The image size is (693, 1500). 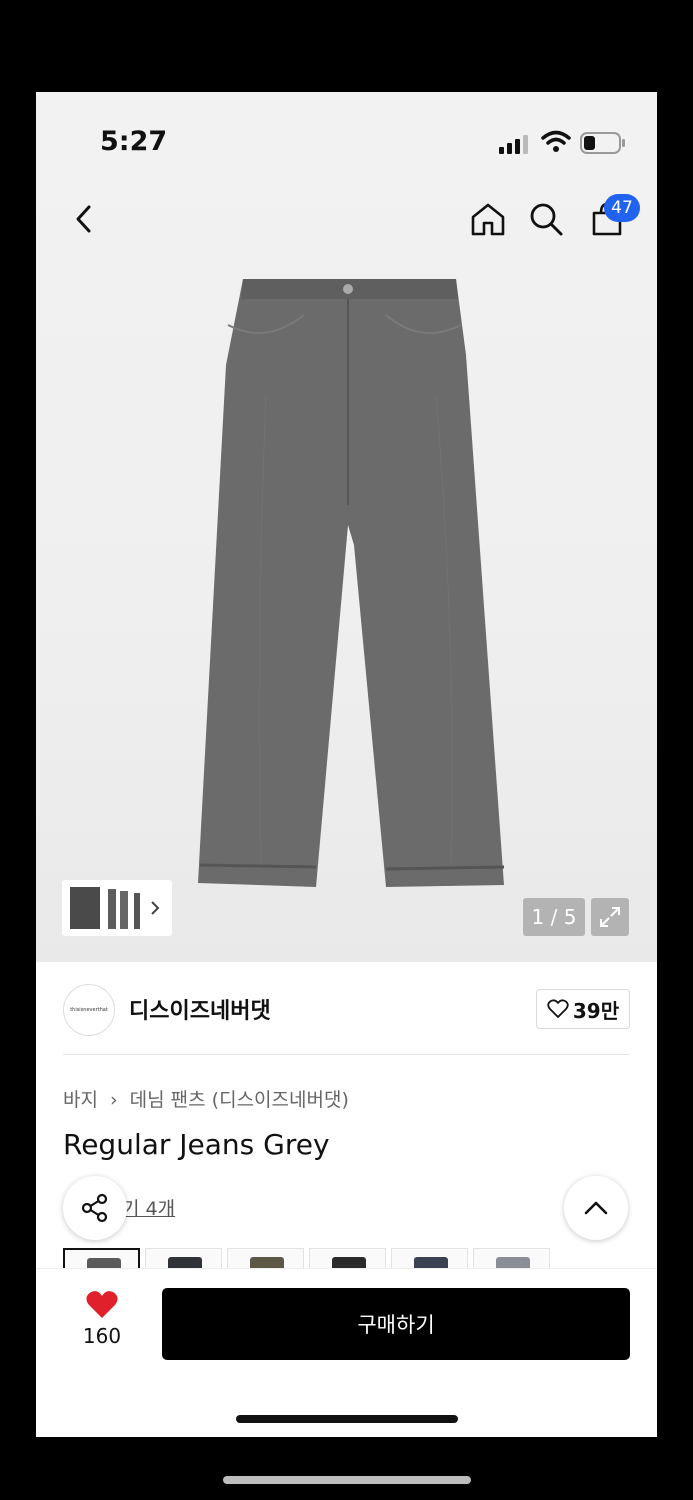 What do you see at coordinates (396, 1324) in the screenshot?
I see `buy-button: 구매하기` at bounding box center [396, 1324].